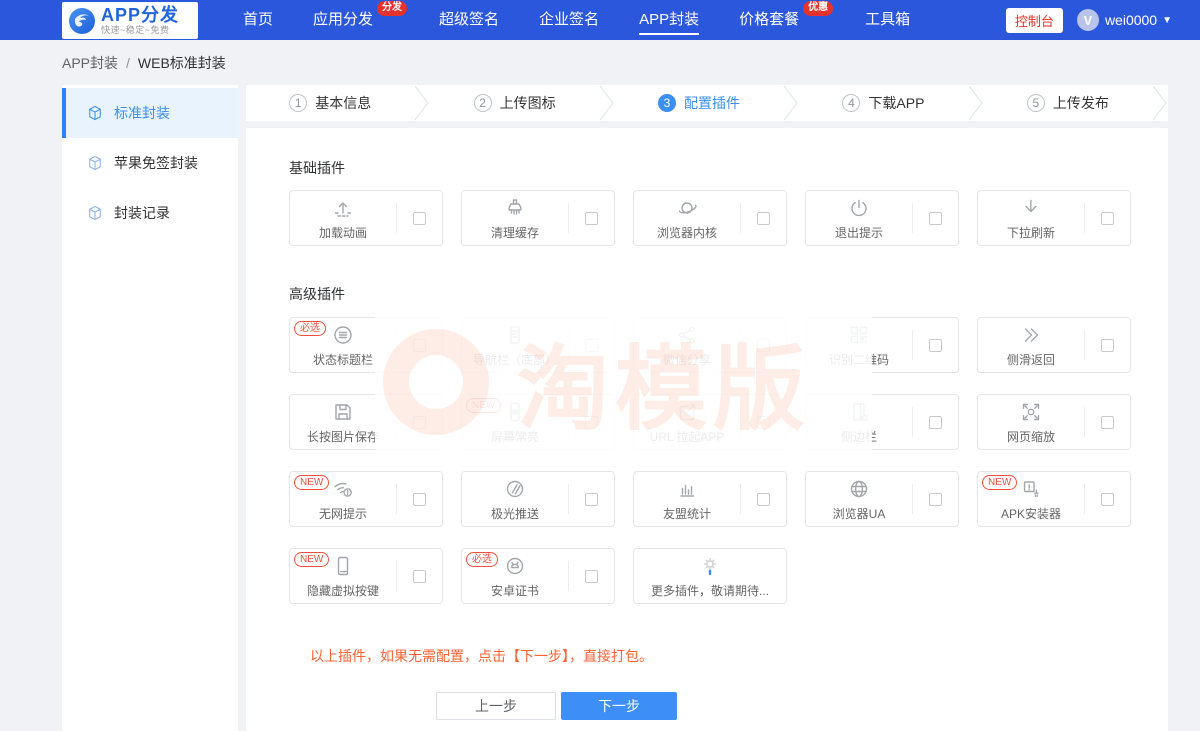 Image resolution: width=1200 pixels, height=731 pixels. I want to click on plugin-card: 侧滑返回, so click(1054, 345).